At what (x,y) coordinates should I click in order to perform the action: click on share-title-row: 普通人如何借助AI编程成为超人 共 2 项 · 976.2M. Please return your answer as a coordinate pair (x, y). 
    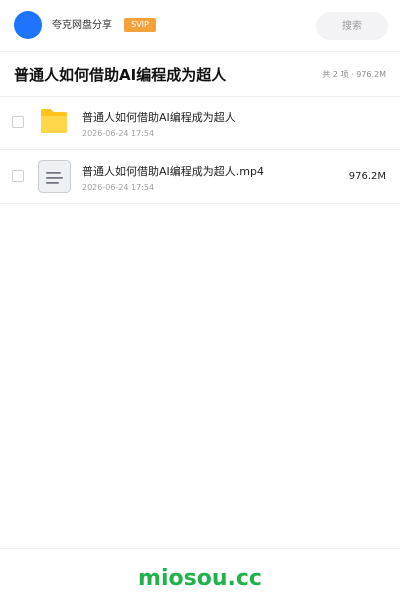
    Looking at the image, I should click on (200, 74).